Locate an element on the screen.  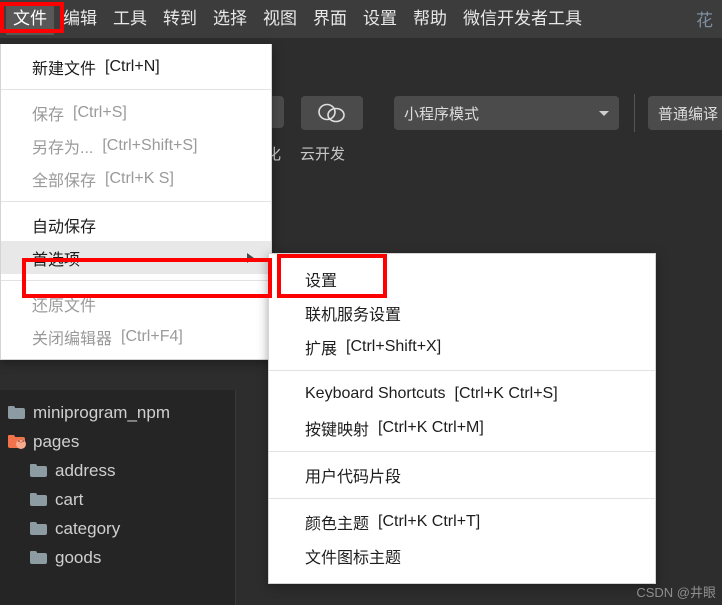
menubar-trailing-text: 花 is located at coordinates (704, 20).